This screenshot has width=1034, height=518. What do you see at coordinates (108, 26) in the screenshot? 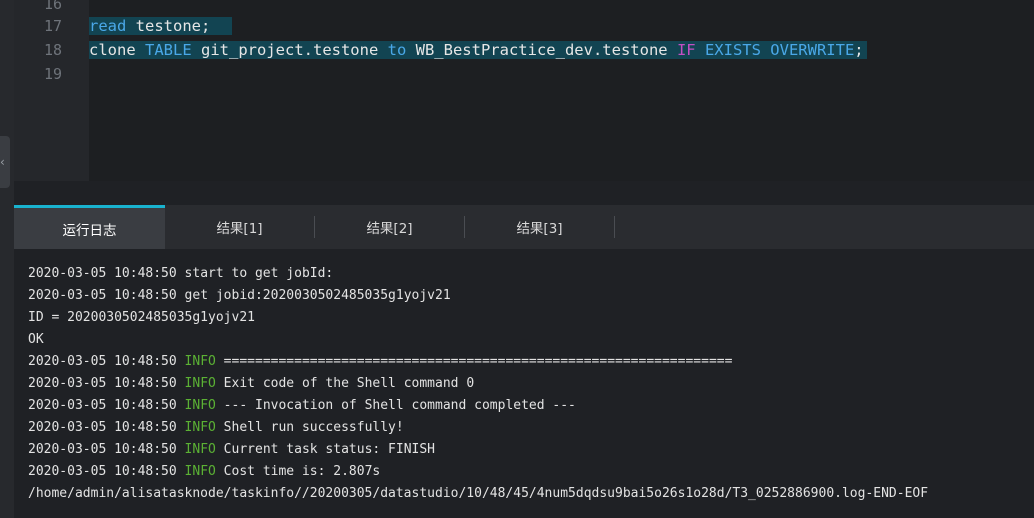
I see `keyword-read: read` at bounding box center [108, 26].